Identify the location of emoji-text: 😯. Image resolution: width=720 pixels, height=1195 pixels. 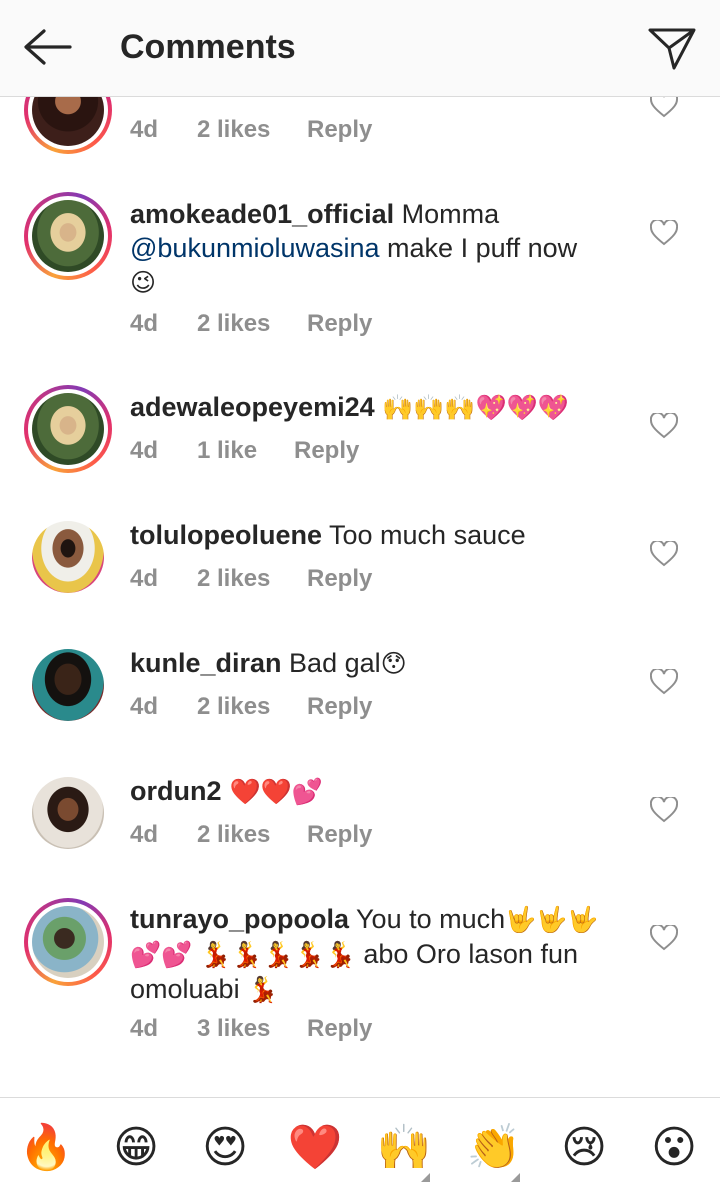
(393, 663).